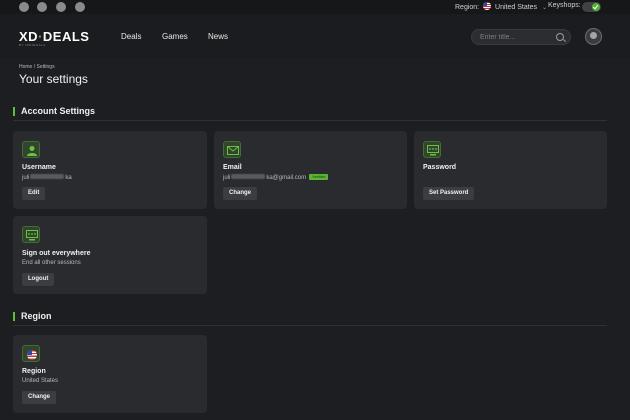 This screenshot has width=630, height=420. I want to click on user-icon, so click(31, 149).